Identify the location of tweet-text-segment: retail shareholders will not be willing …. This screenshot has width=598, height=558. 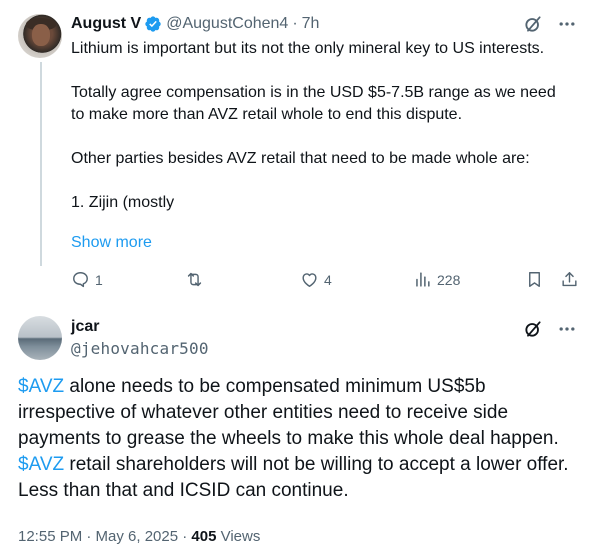
(293, 477).